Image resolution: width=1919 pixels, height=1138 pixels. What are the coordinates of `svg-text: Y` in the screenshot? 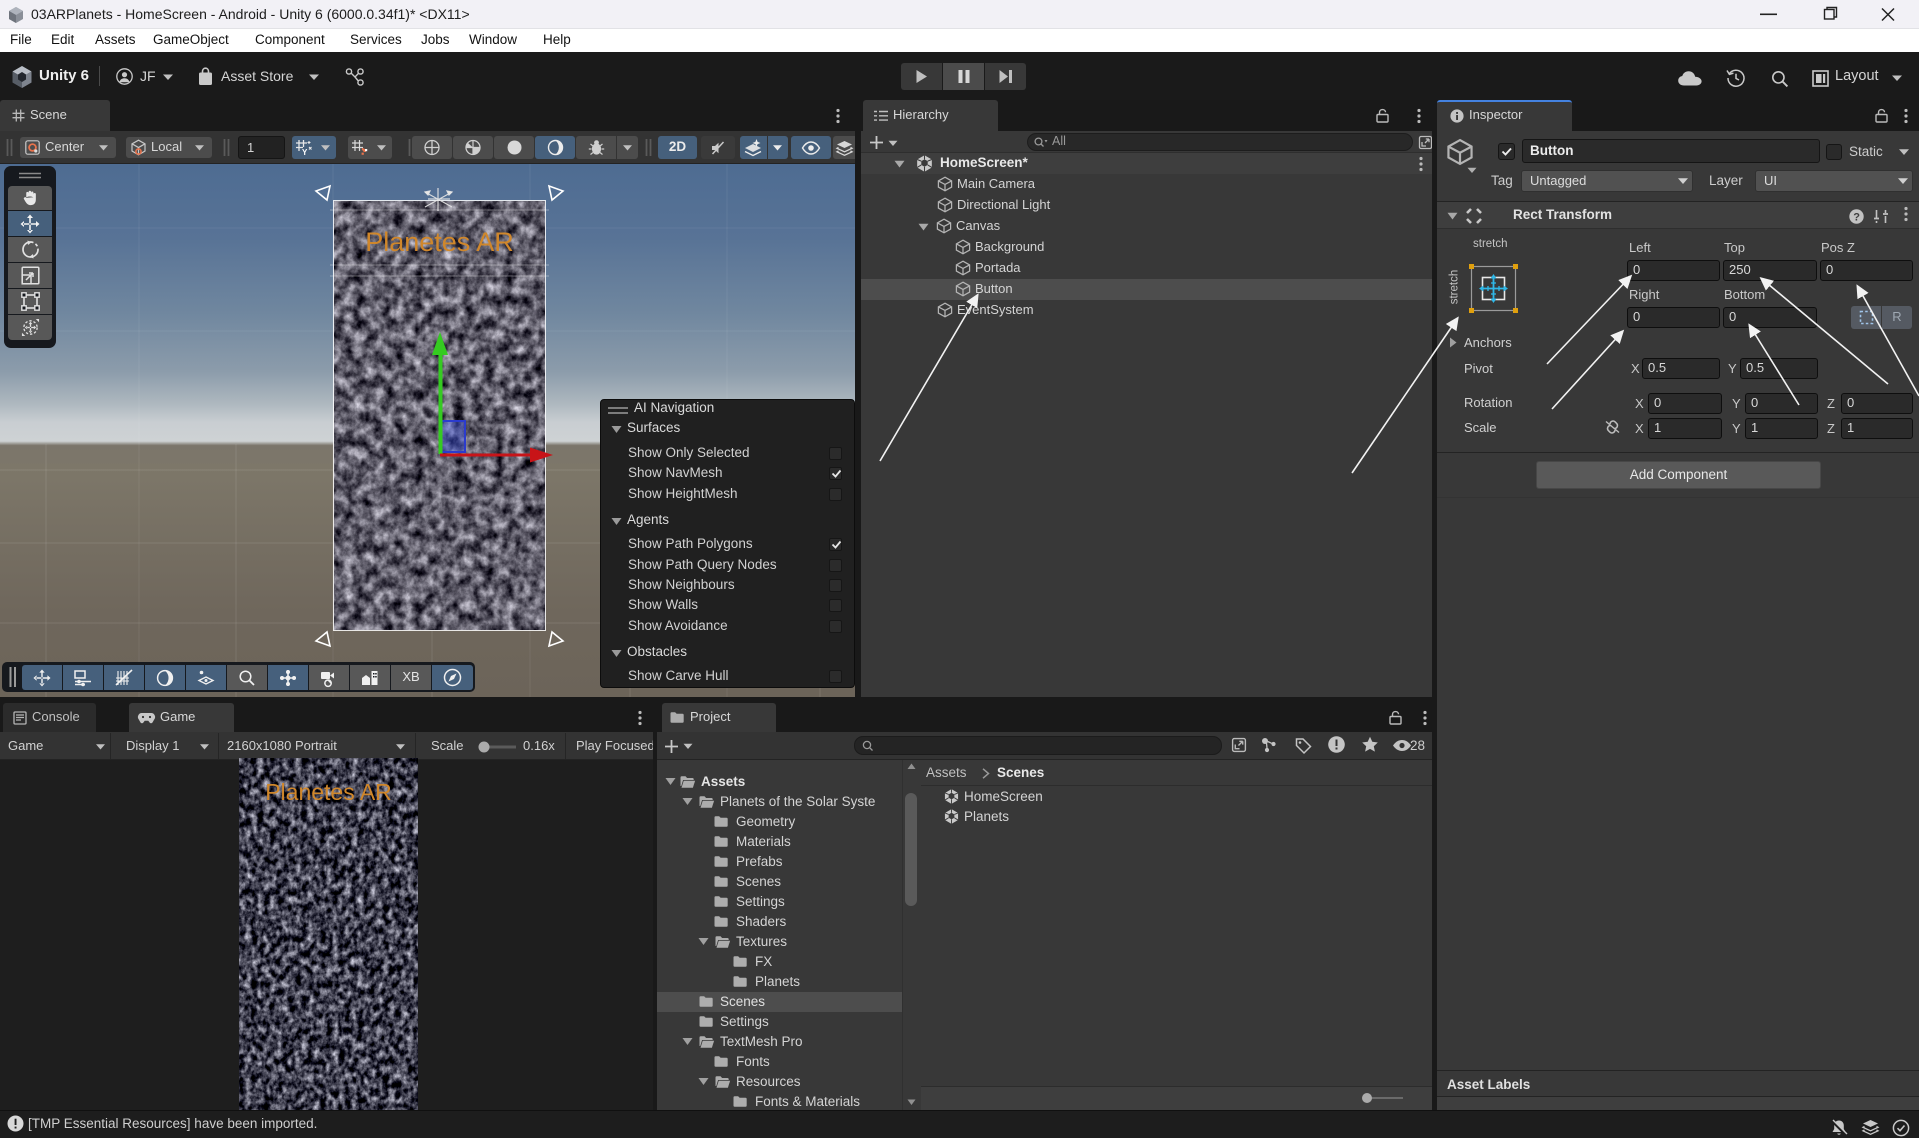 It's located at (305, 152).